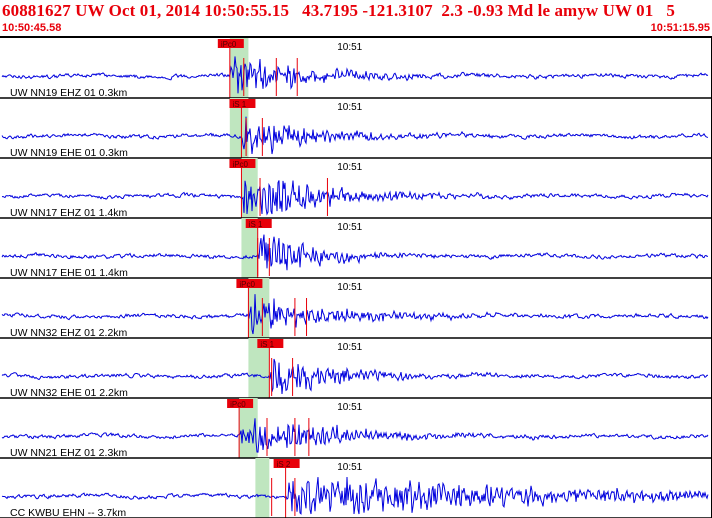 The height and width of the screenshot is (518, 712). I want to click on trace-panel: iPc0 10:51 UW NN19 EHZ 01 0.3km, so click(356, 68).